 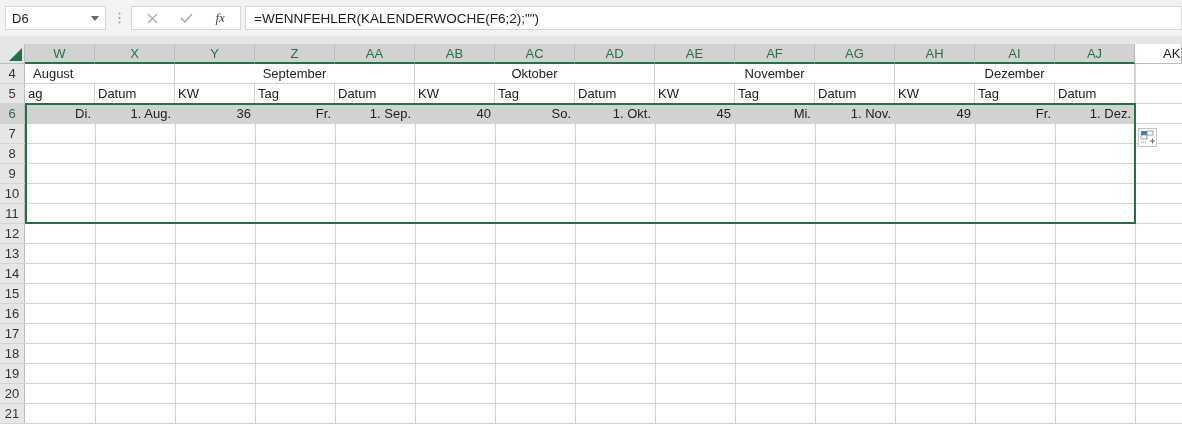 I want to click on quick-analysis-icon, so click(x=1147, y=137).